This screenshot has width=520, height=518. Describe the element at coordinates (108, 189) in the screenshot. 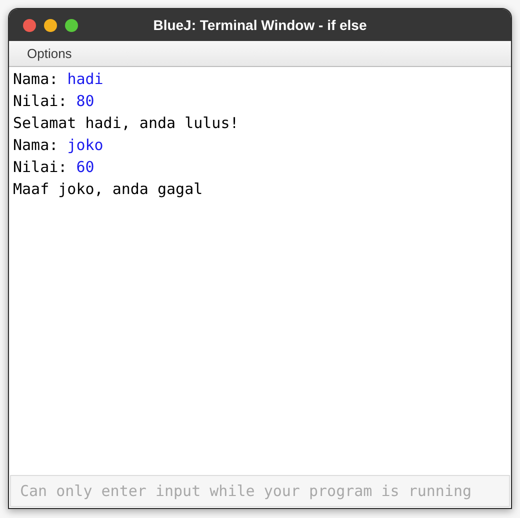

I see `output-text: Maaf joko, anda gagal` at that location.